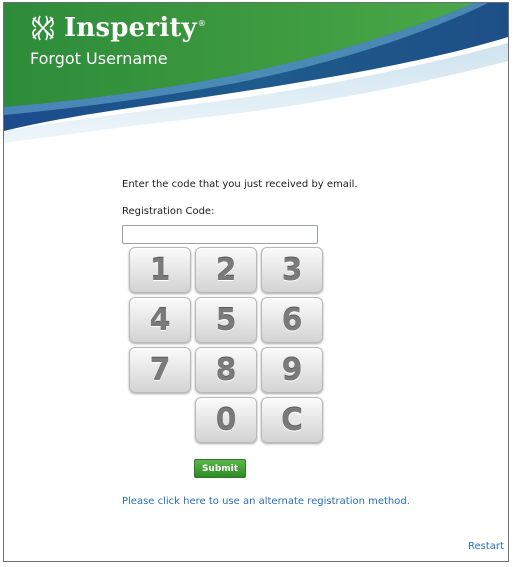 The image size is (513, 567). I want to click on insperity-leaf-logo-icon, so click(43, 28).